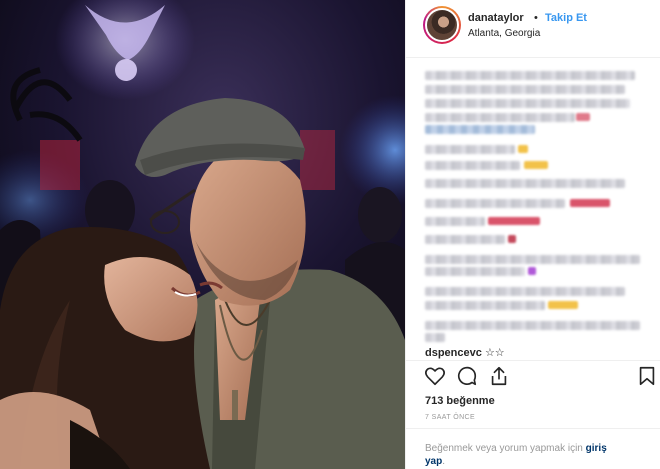 The width and height of the screenshot is (660, 469). I want to click on avatar, so click(442, 25).